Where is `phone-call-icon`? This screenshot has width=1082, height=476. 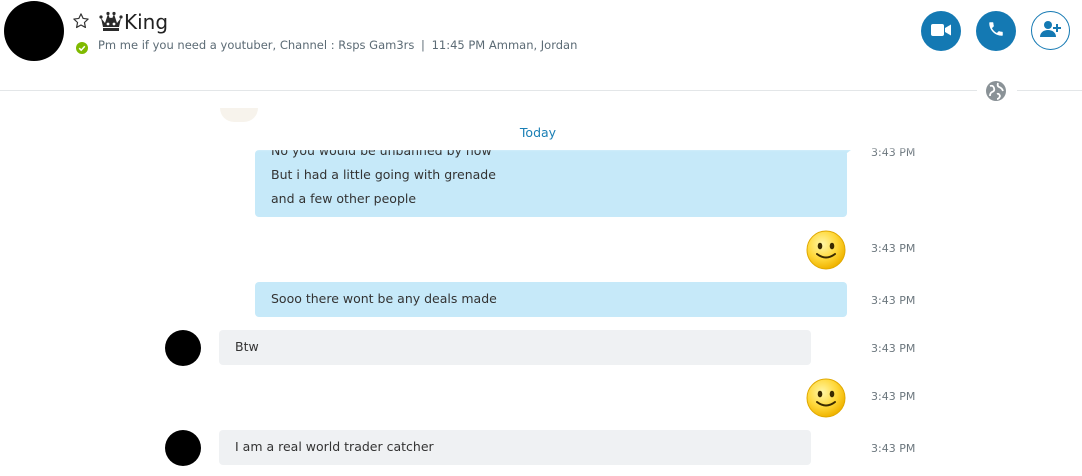
phone-call-icon is located at coordinates (996, 31).